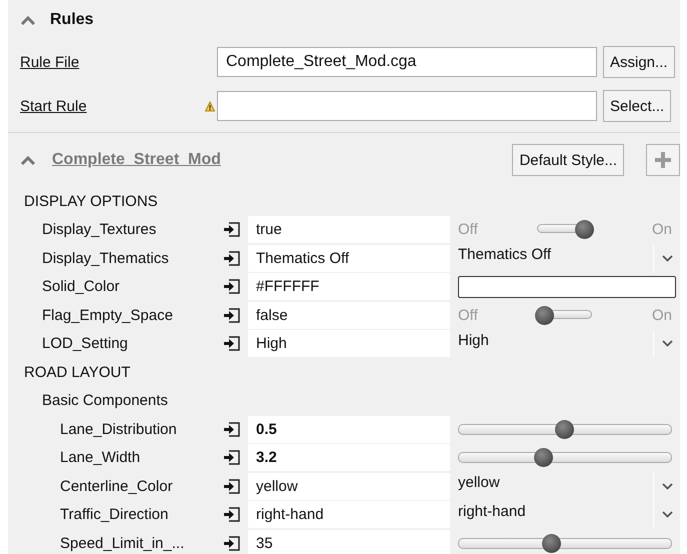 Image resolution: width=687 pixels, height=554 pixels. What do you see at coordinates (349, 514) in the screenshot?
I see `value-field: right-hand` at bounding box center [349, 514].